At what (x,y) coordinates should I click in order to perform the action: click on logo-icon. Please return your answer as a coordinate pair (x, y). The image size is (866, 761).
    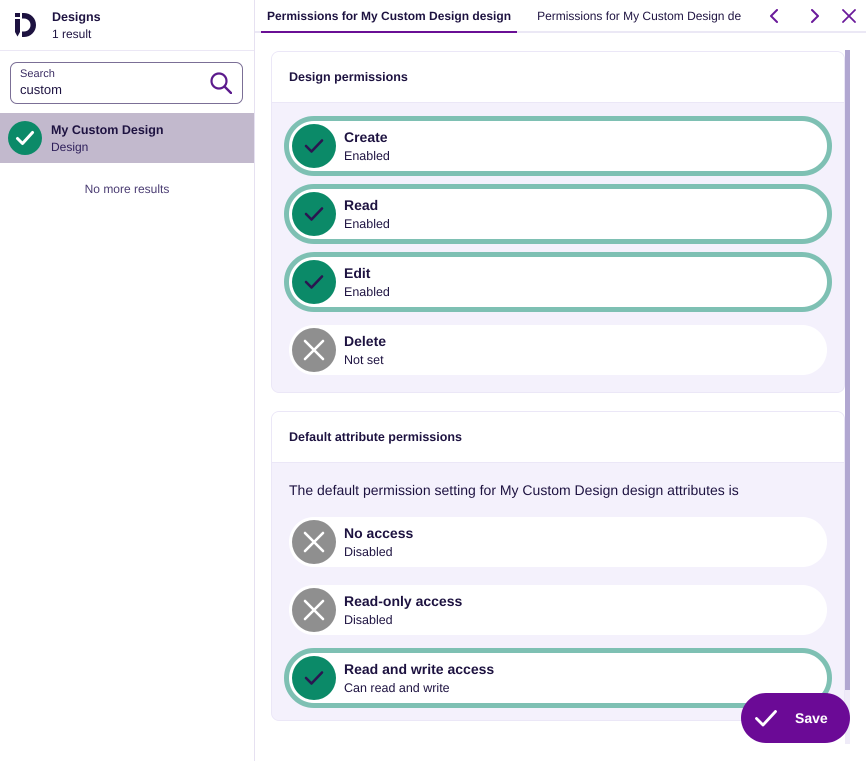
    Looking at the image, I should click on (25, 25).